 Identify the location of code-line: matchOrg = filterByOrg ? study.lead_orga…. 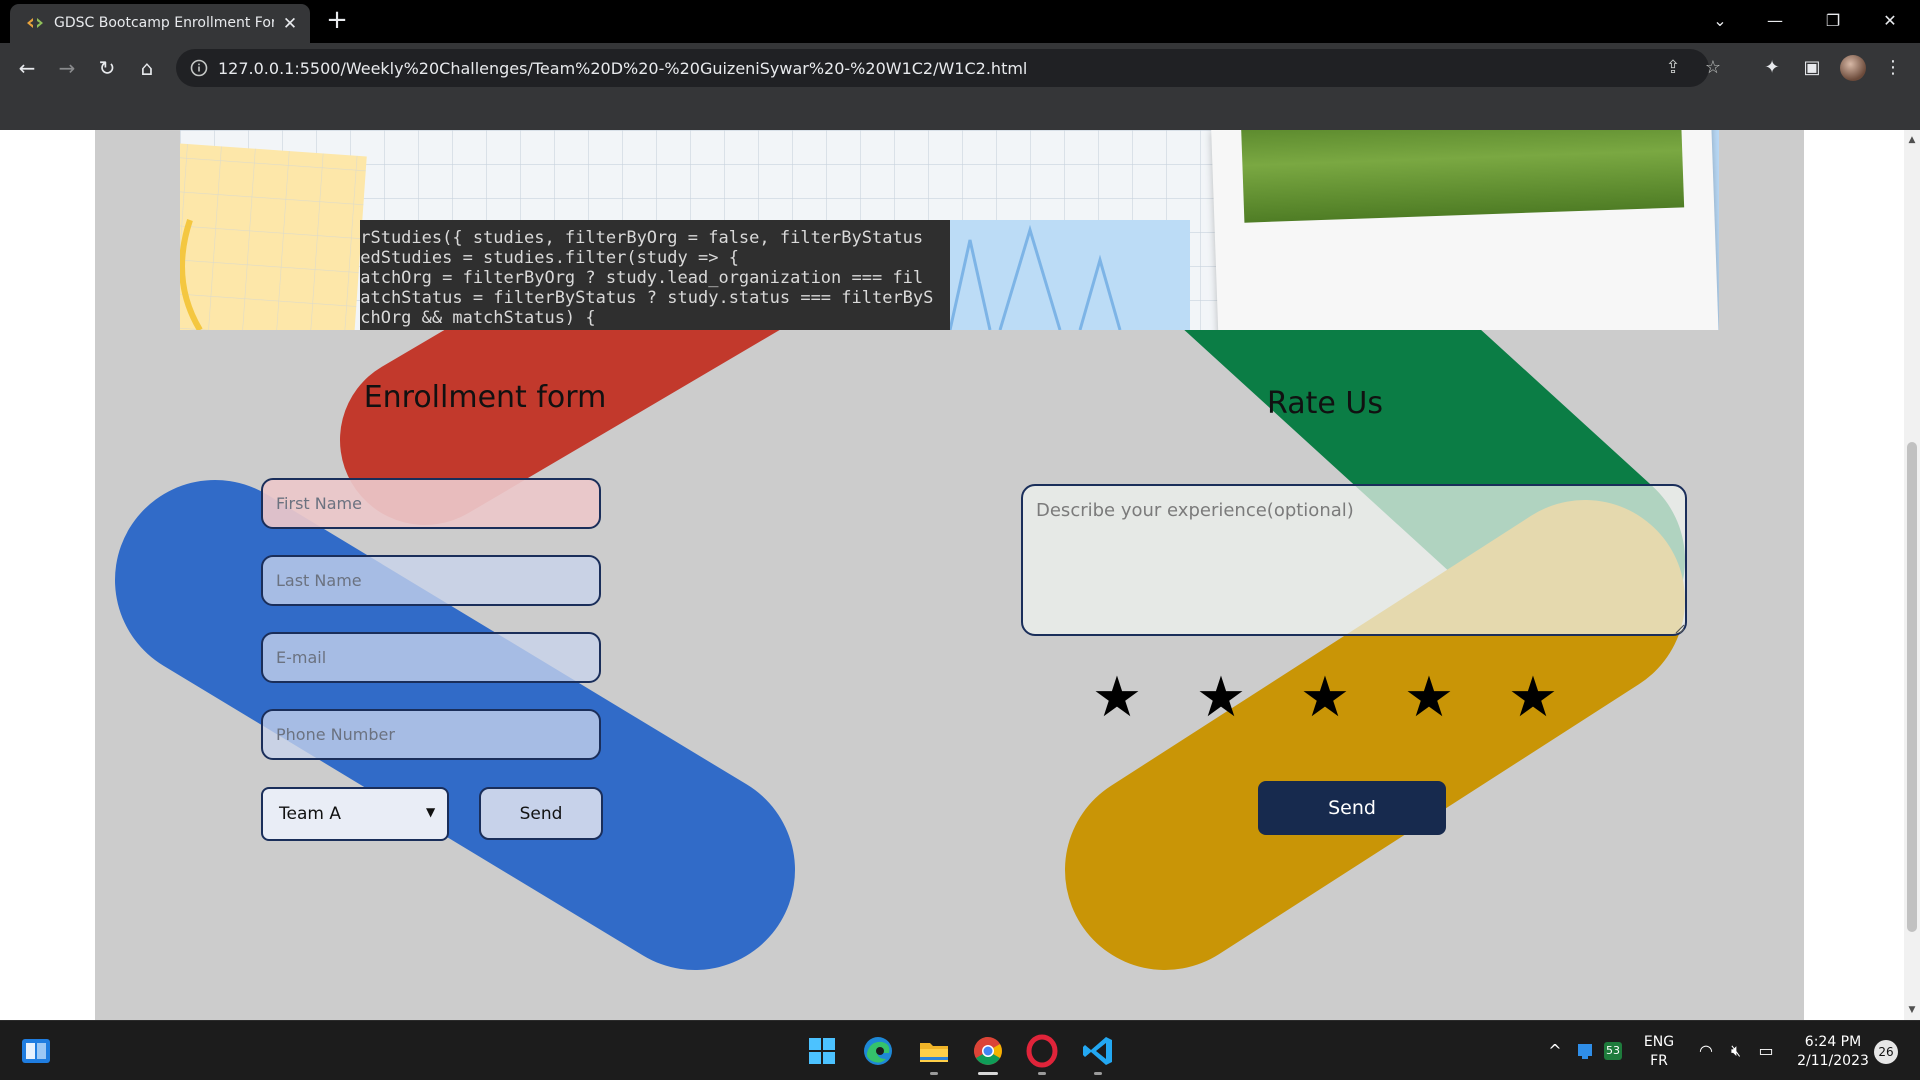
(642, 278).